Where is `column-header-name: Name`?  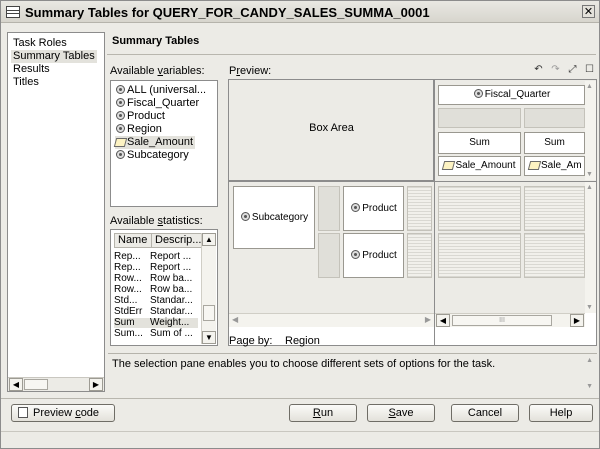 column-header-name: Name is located at coordinates (133, 240).